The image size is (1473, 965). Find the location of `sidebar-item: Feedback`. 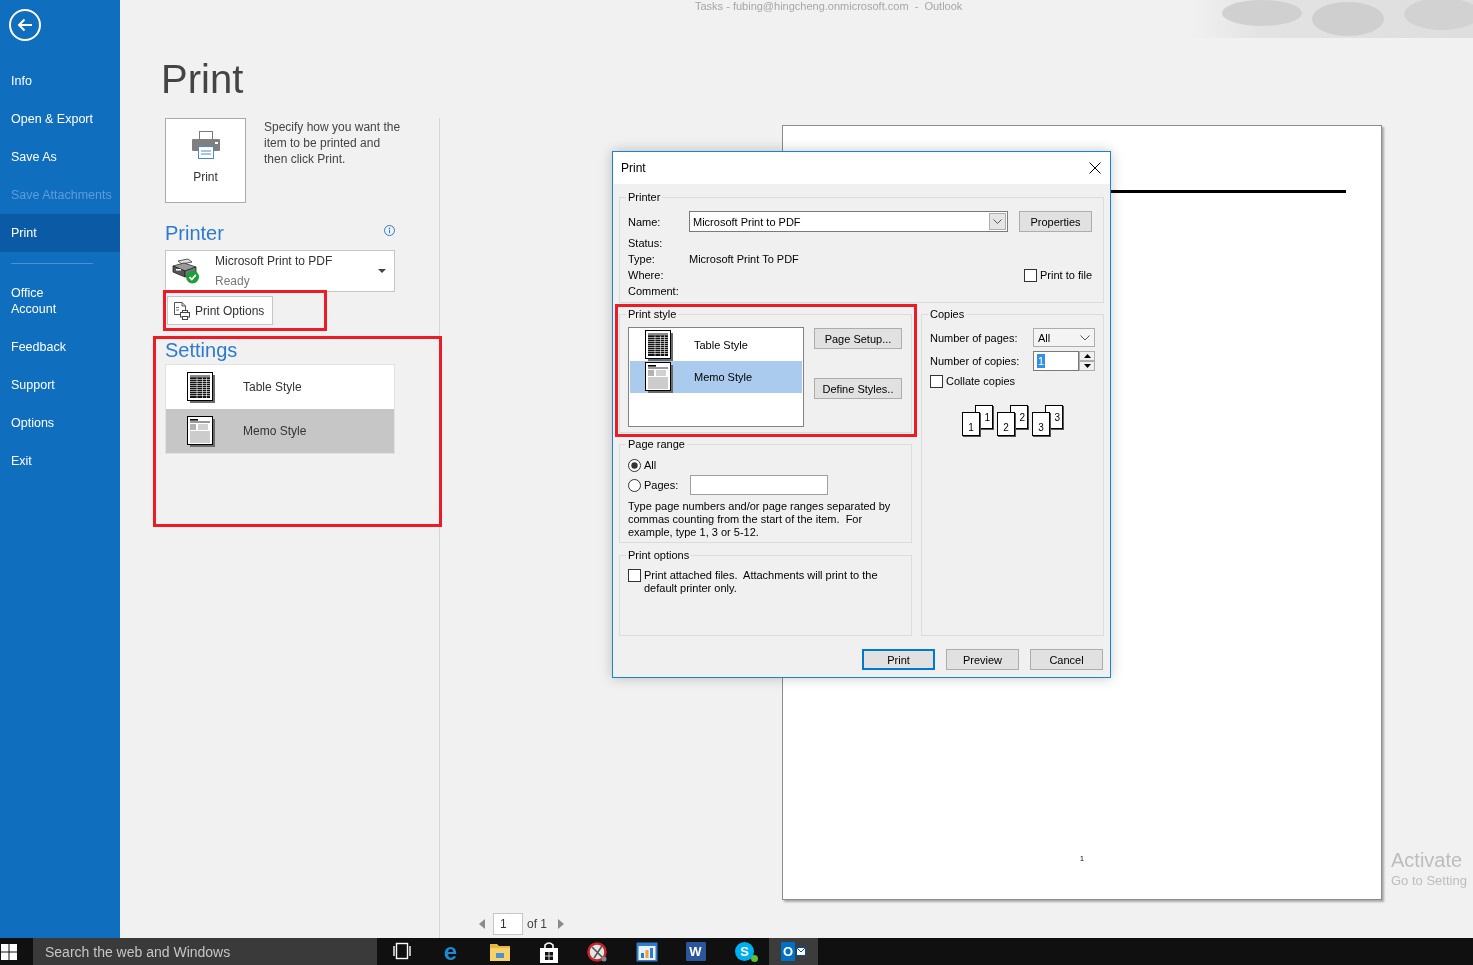

sidebar-item: Feedback is located at coordinates (60, 347).